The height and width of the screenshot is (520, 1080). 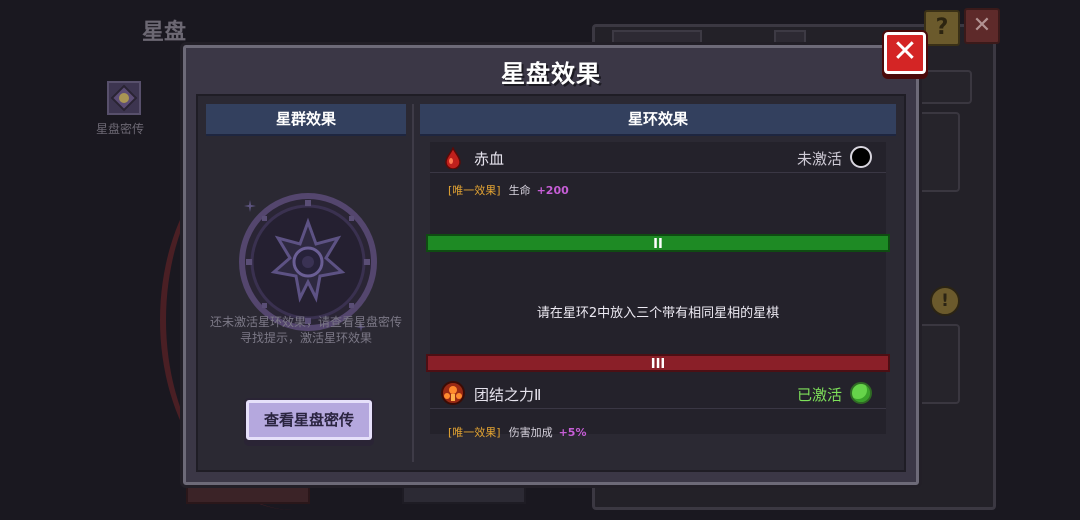 What do you see at coordinates (552, 190) in the screenshot?
I see `effect-bonus-value: +200` at bounding box center [552, 190].